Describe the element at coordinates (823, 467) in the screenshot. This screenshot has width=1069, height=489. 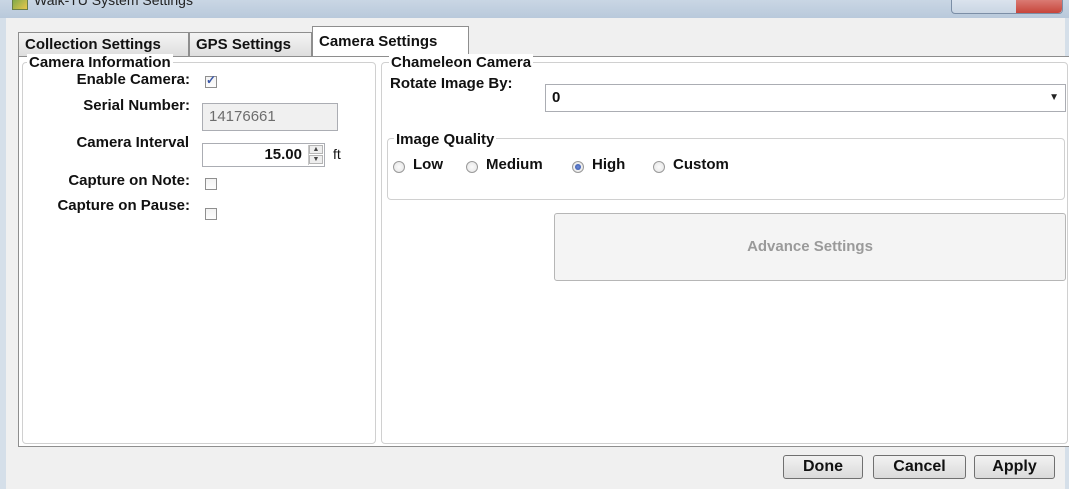
I see `done-button: Done` at that location.